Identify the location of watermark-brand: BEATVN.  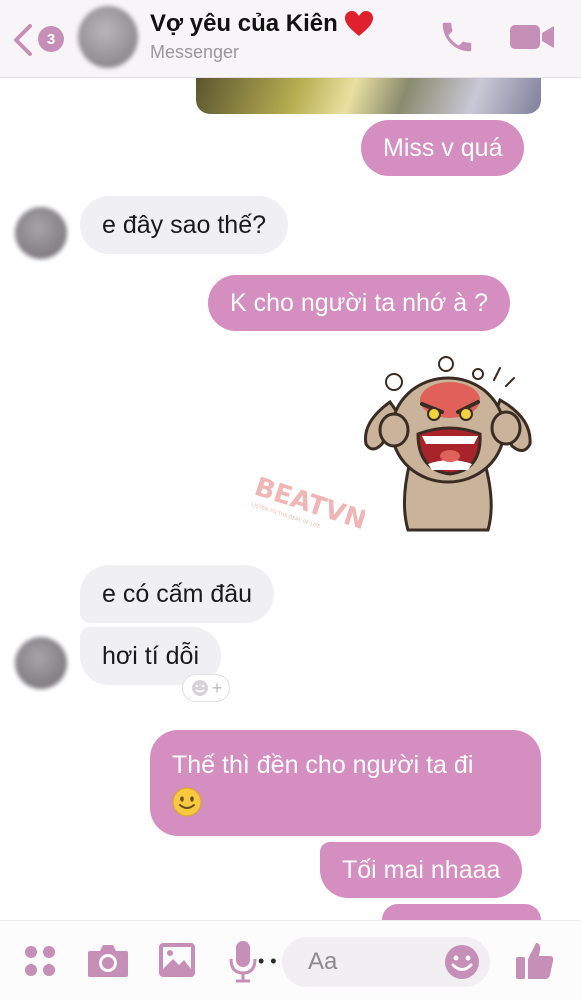
(308, 505).